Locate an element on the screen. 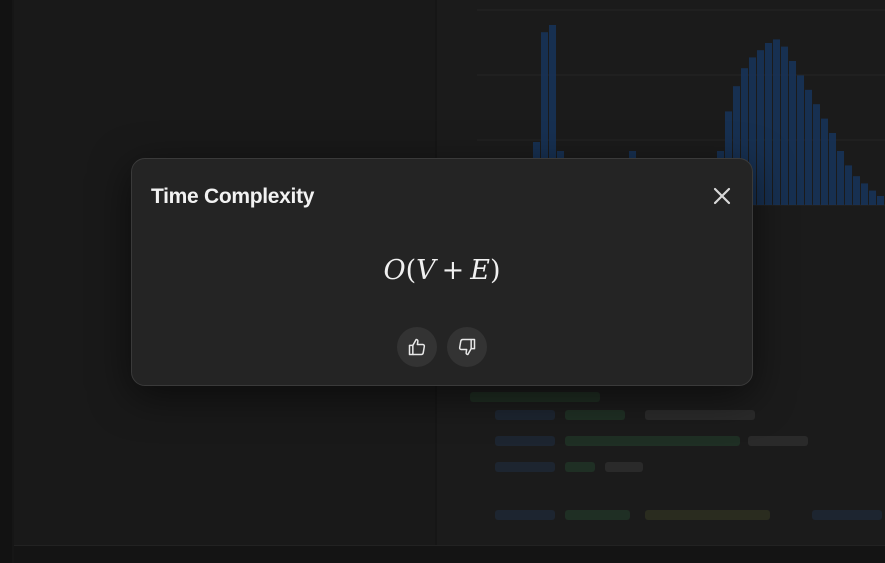 The height and width of the screenshot is (563, 885). thumbs-down-button is located at coordinates (467, 347).